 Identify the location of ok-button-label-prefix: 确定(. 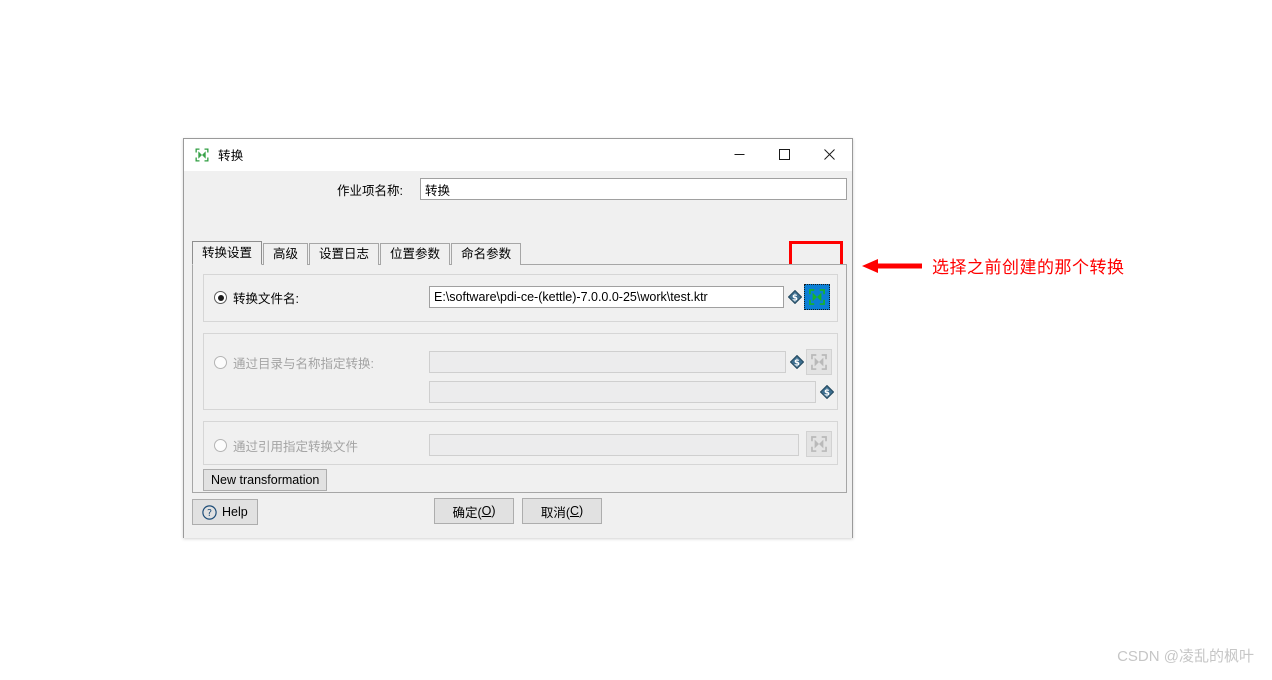
(467, 512).